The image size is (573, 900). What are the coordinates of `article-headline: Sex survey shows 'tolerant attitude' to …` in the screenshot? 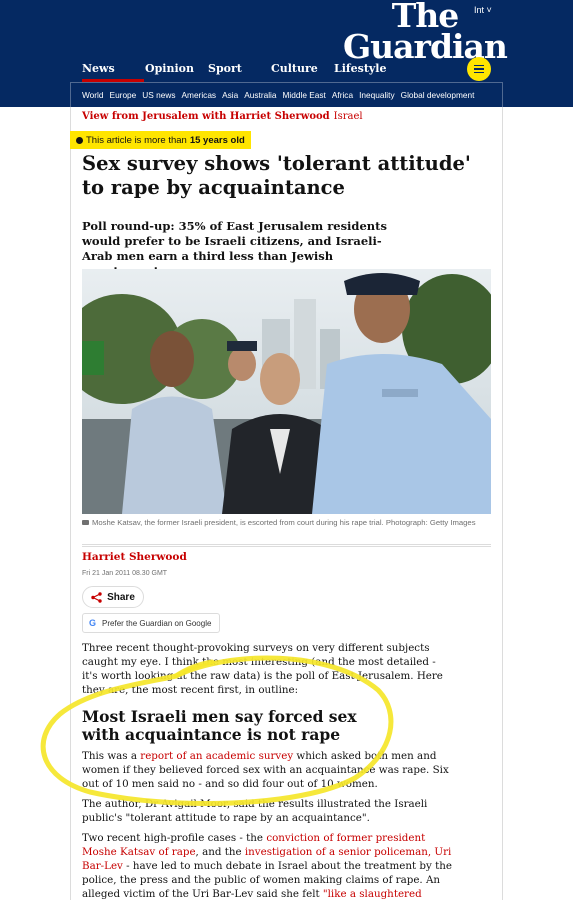 It's located at (276, 175).